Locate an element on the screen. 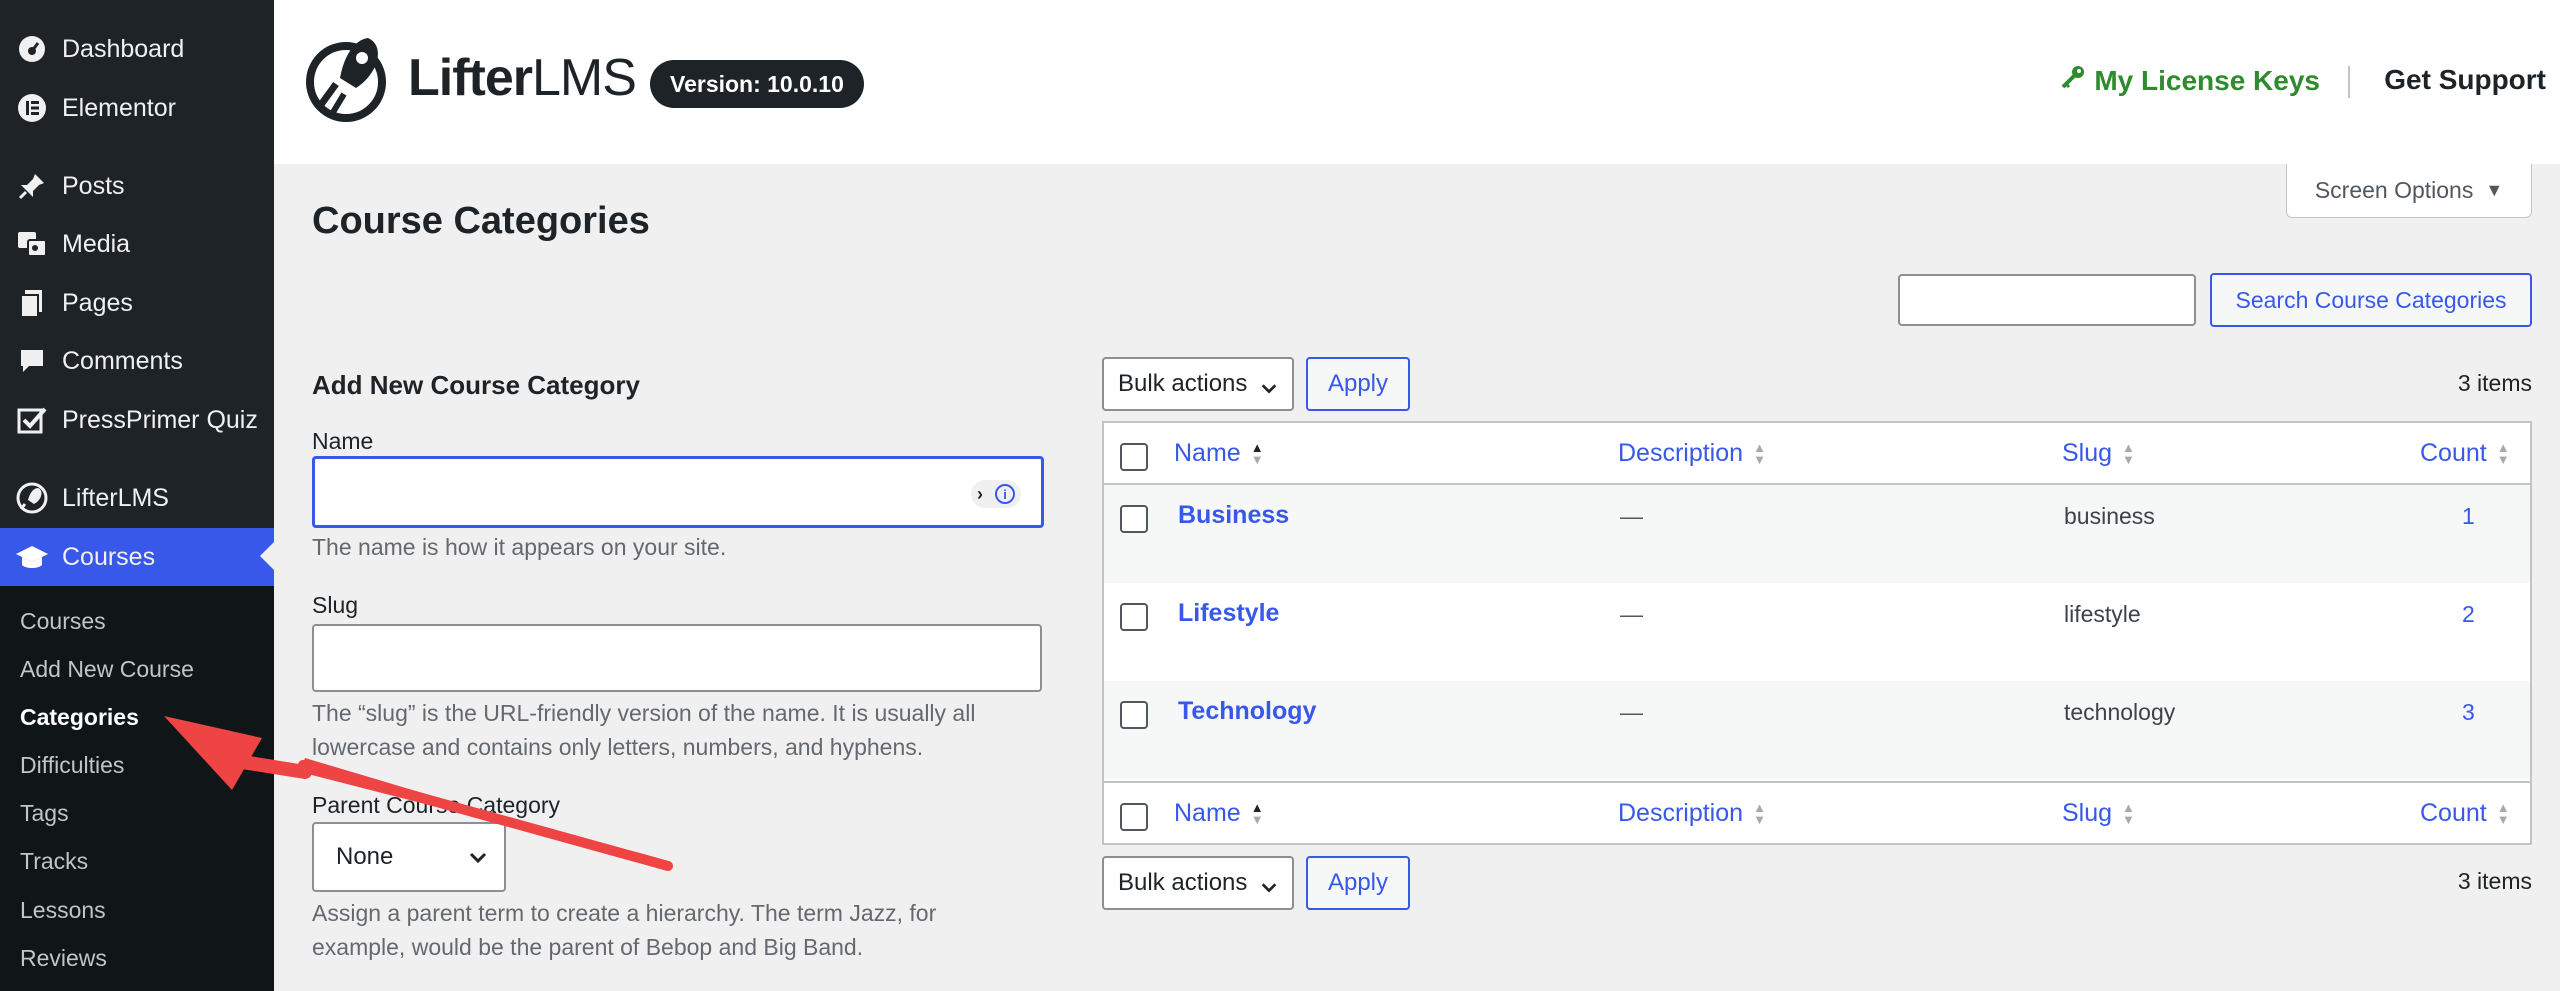 This screenshot has width=2560, height=991. submenu-item-reviews: Reviews is located at coordinates (63, 958).